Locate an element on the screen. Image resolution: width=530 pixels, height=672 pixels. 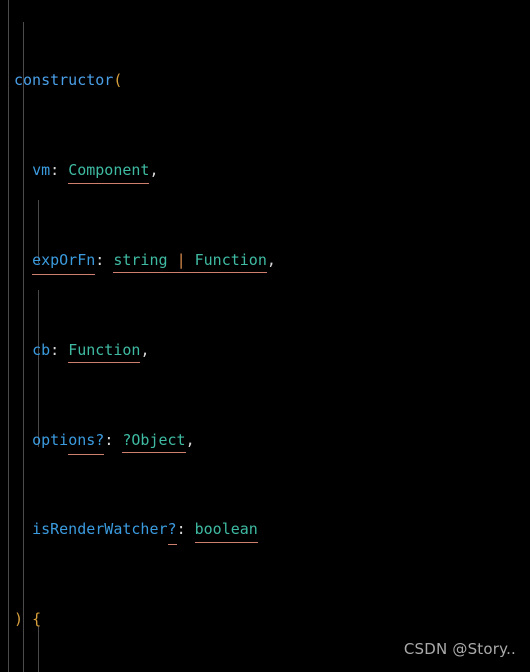
token-param-cb: cb is located at coordinates (41, 349).